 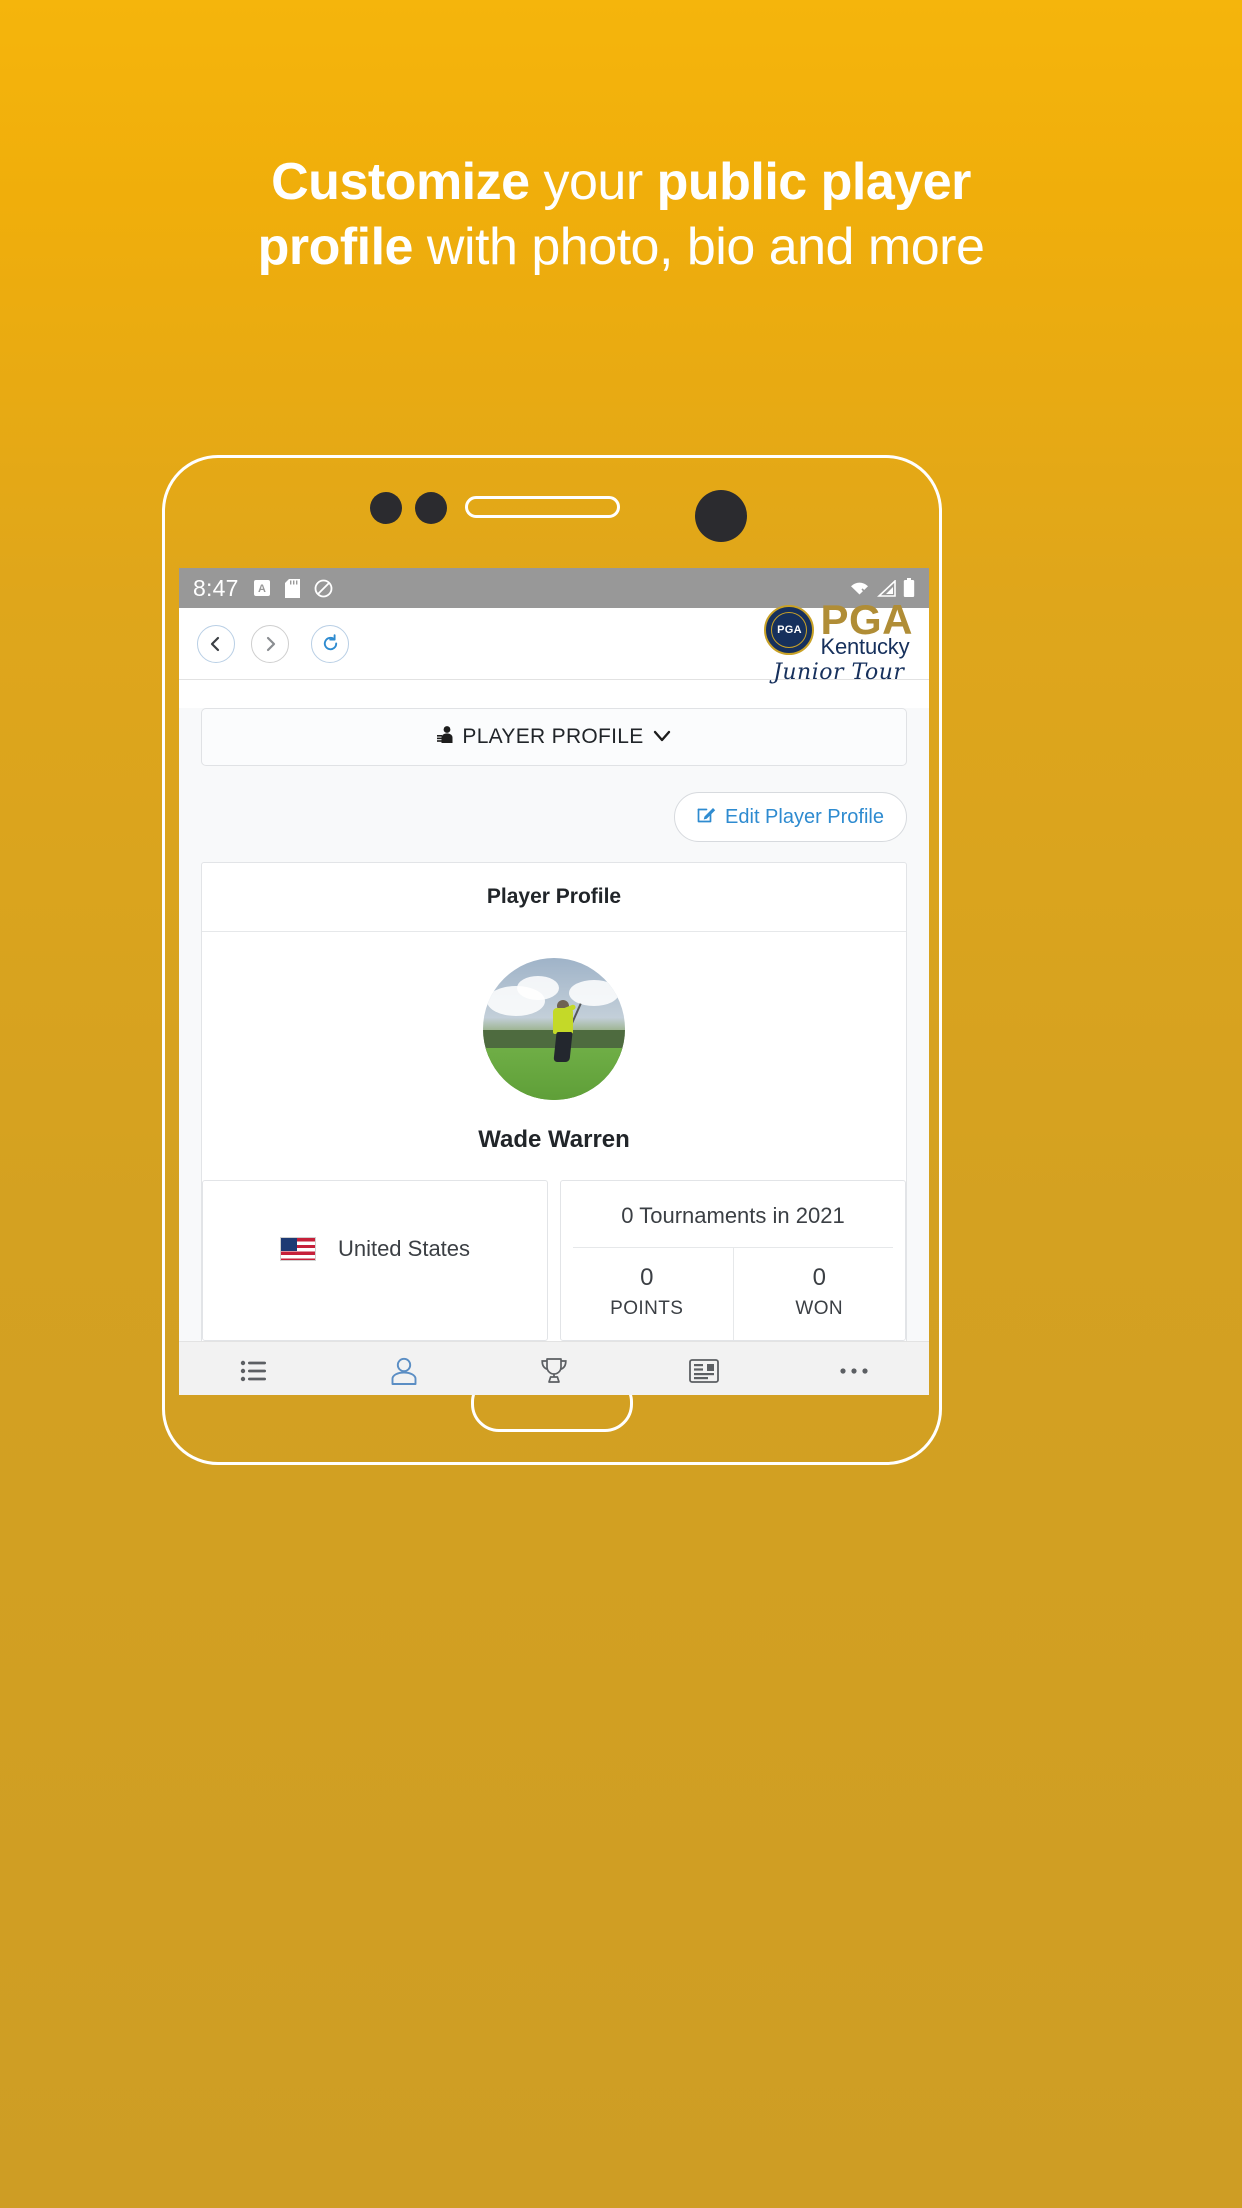 I want to click on ellipsis-icon, so click(x=854, y=1371).